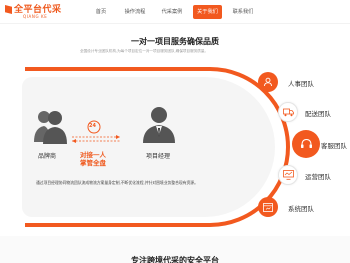 This screenshot has height=263, width=350. I want to click on header: 全平台代采 QIANG KE 首页 操作流程 代采案例 关于我们 联系我们, so click(175, 12).